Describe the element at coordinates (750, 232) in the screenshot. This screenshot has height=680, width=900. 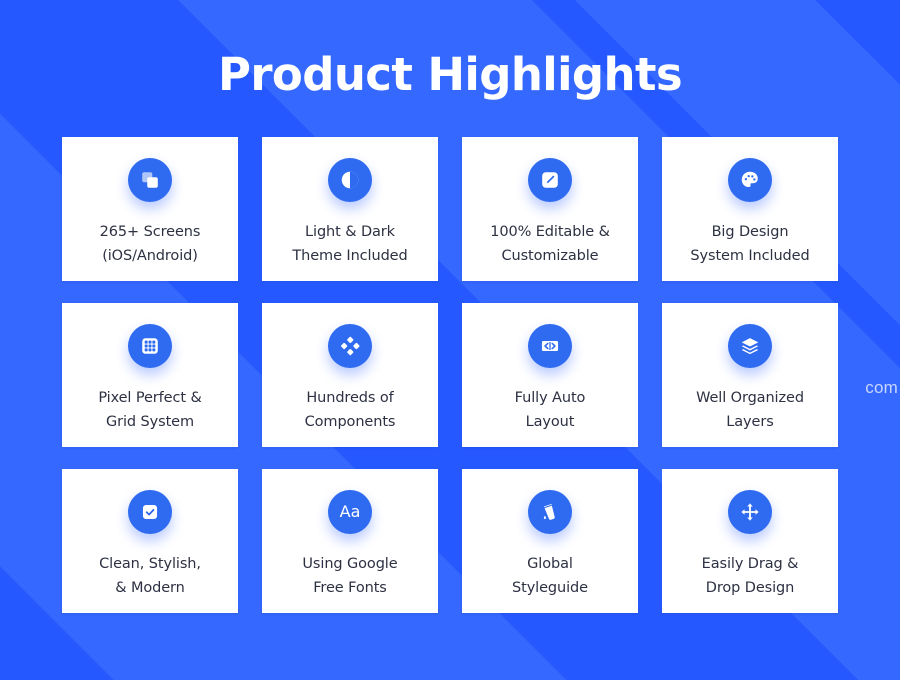
I see `label-line-1: Big Design` at that location.